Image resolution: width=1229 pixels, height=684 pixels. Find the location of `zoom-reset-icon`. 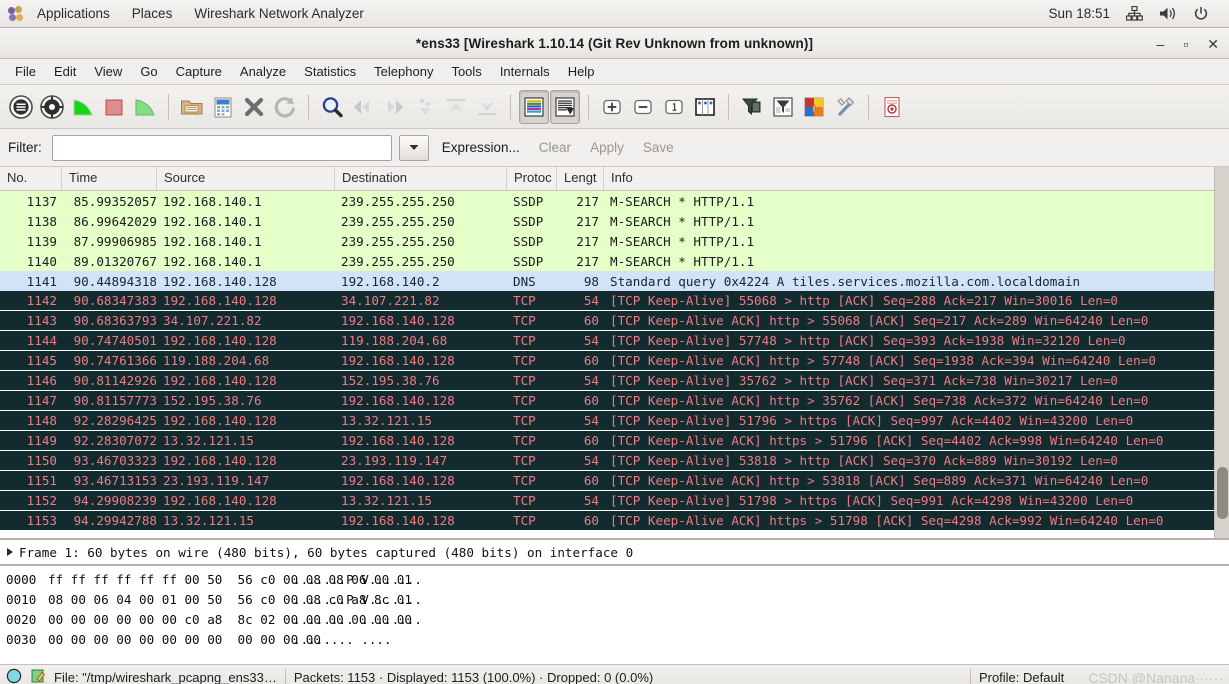

zoom-reset-icon is located at coordinates (674, 107).